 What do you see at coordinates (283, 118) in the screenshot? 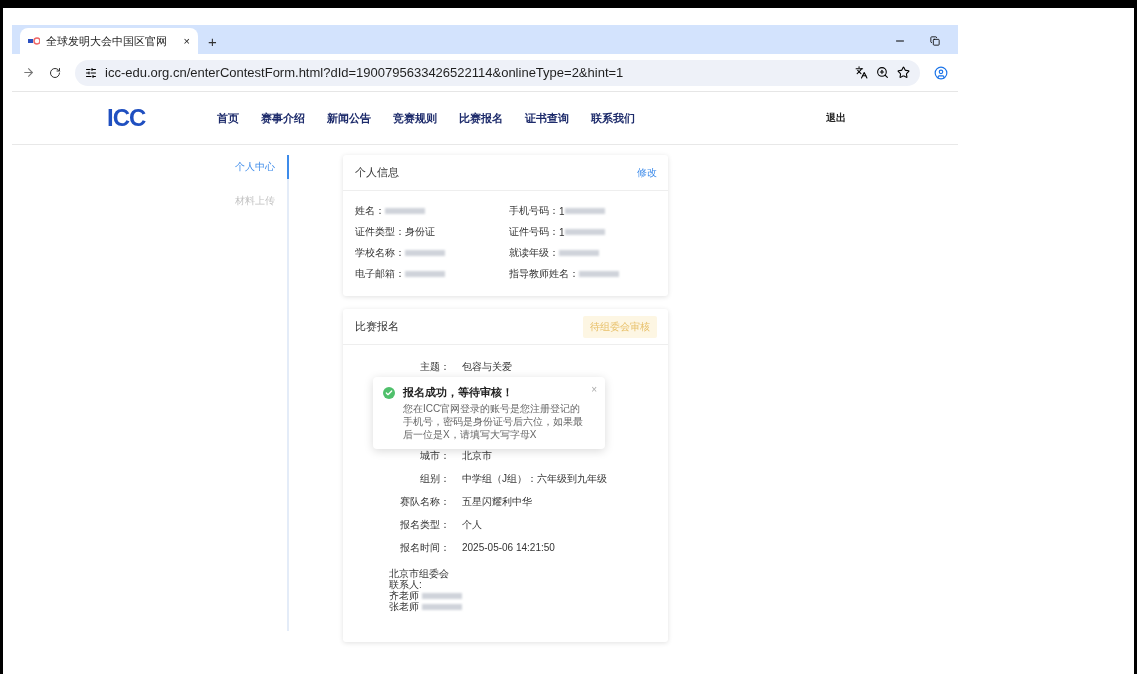
I see `nav-link: 赛事介绍` at bounding box center [283, 118].